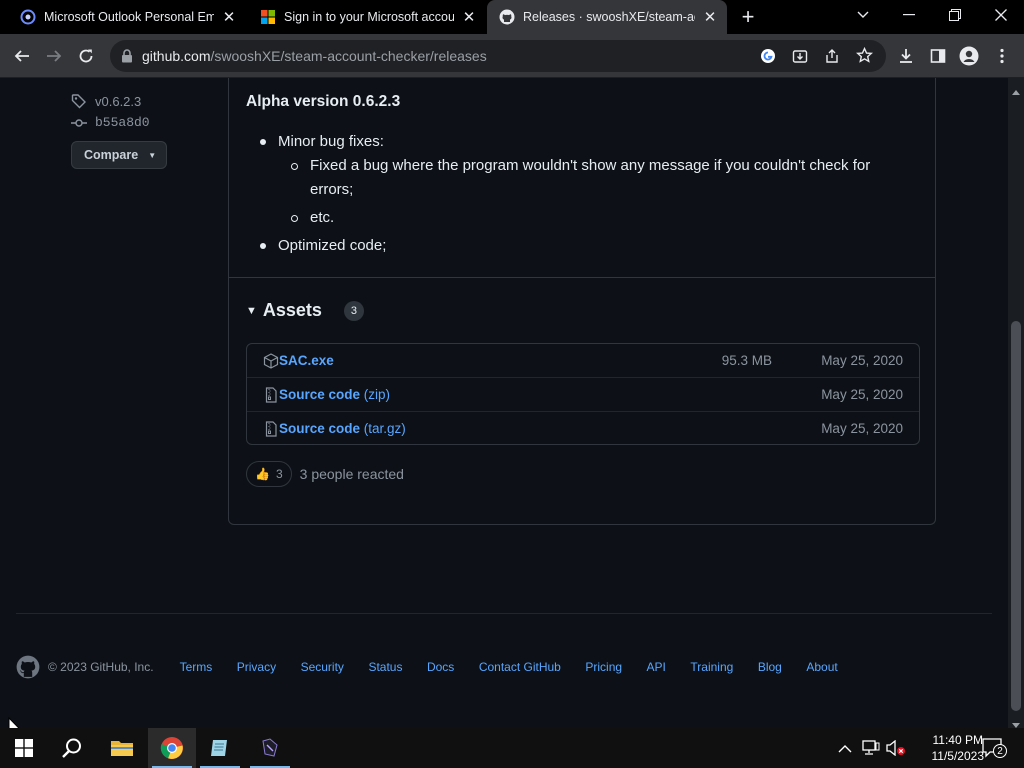  I want to click on reload-button, so click(86, 56).